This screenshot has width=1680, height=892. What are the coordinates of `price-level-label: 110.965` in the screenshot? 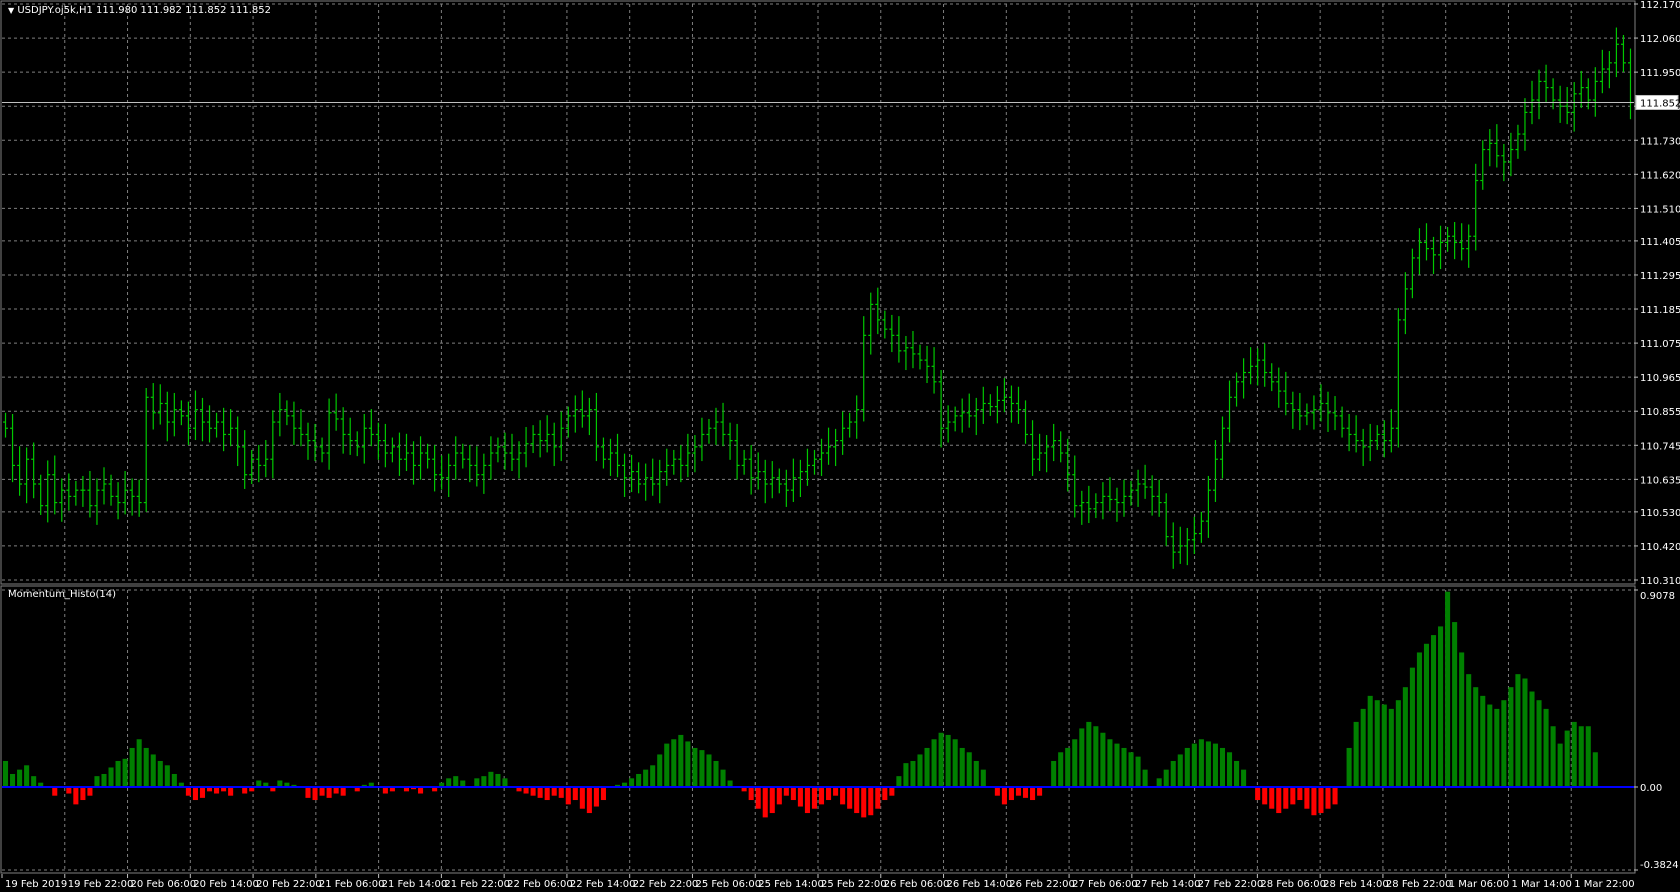 It's located at (1660, 378).